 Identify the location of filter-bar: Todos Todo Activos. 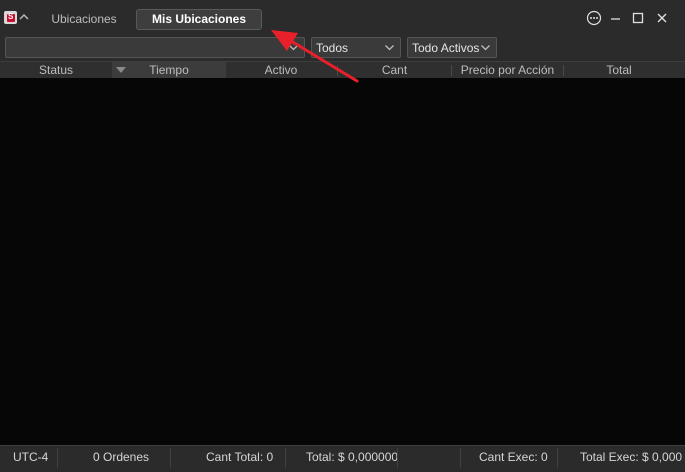
(342, 47).